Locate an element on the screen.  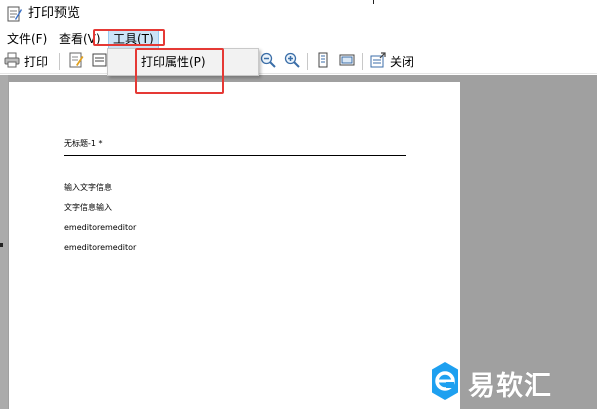
zoom-in-button is located at coordinates (292, 61).